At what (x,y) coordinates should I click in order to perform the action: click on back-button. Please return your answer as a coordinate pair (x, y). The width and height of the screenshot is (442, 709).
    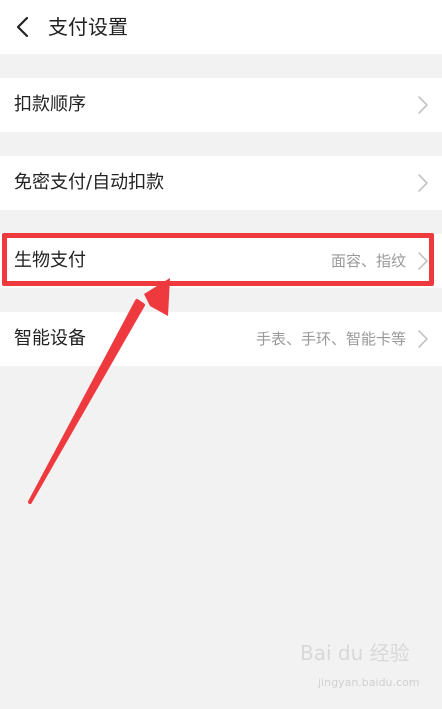
    Looking at the image, I should click on (23, 27).